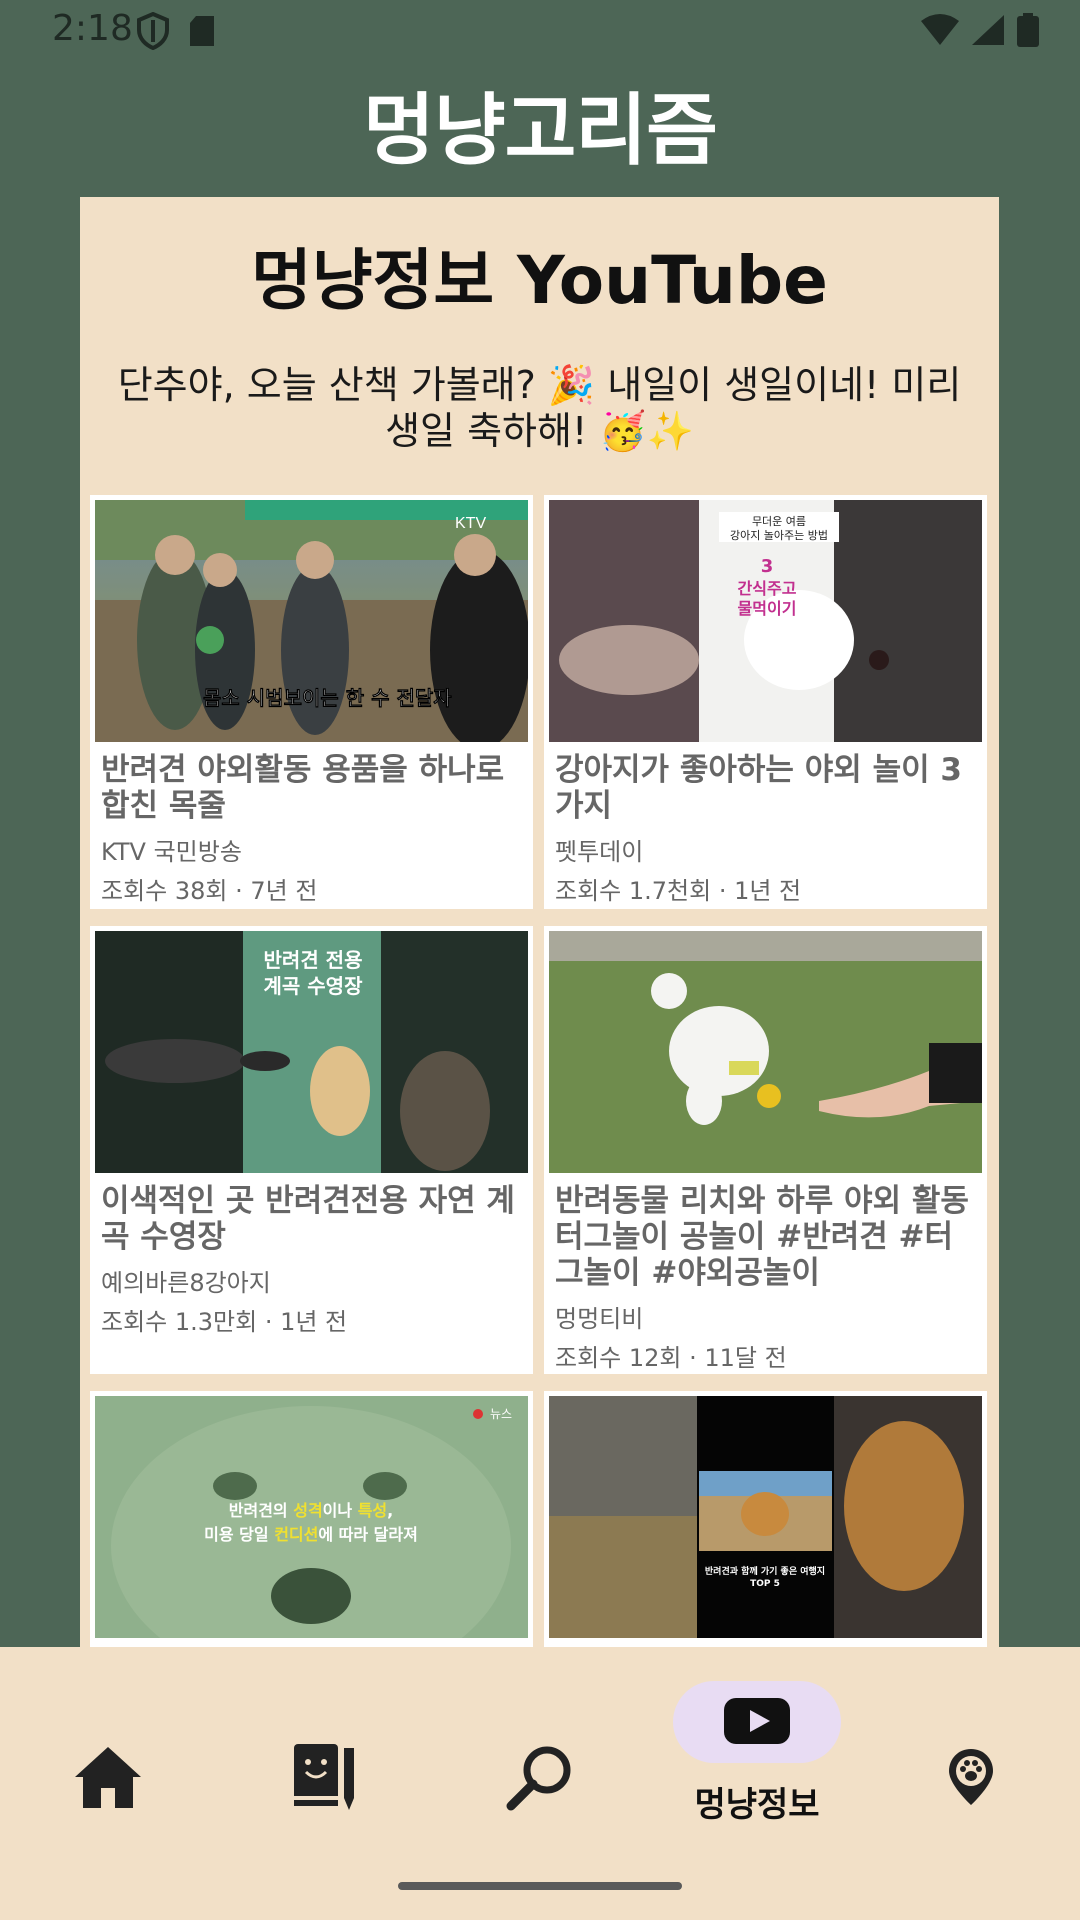 The height and width of the screenshot is (1920, 1080). What do you see at coordinates (940, 29) in the screenshot?
I see `wifi-icon` at bounding box center [940, 29].